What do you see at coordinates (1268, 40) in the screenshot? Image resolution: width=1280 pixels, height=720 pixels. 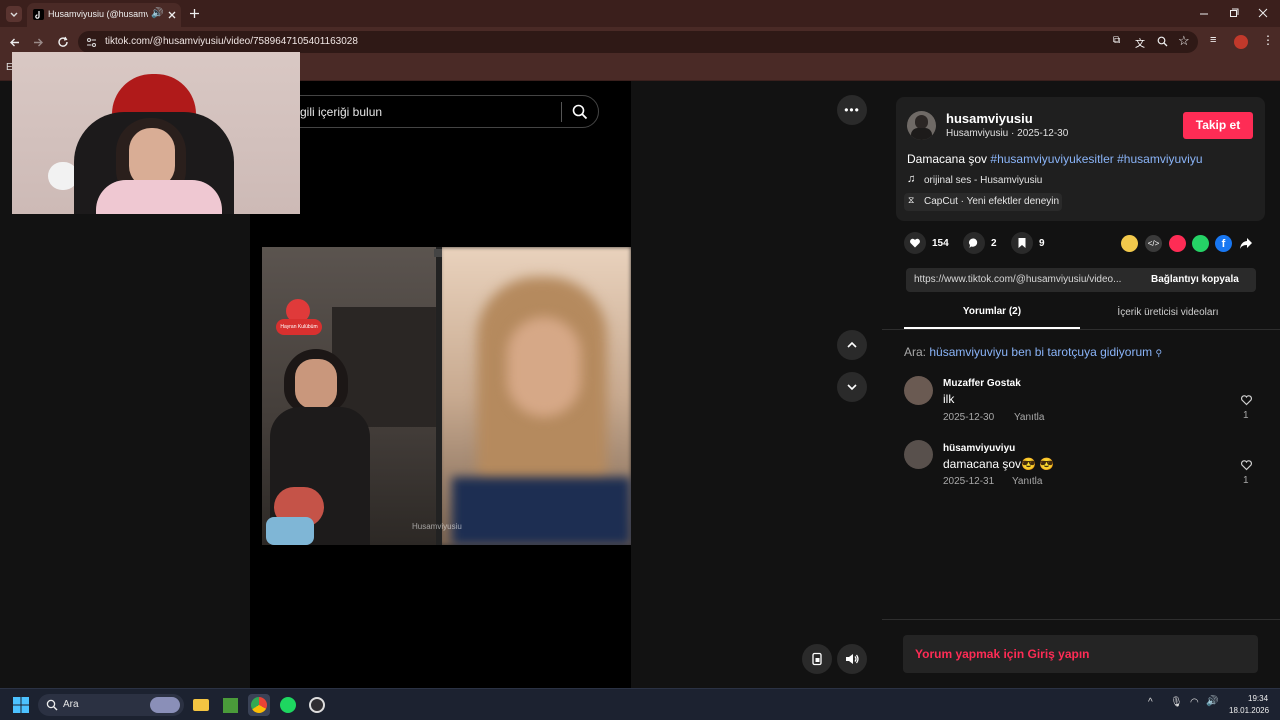 I see `more-menu-icon: ⋮` at bounding box center [1268, 40].